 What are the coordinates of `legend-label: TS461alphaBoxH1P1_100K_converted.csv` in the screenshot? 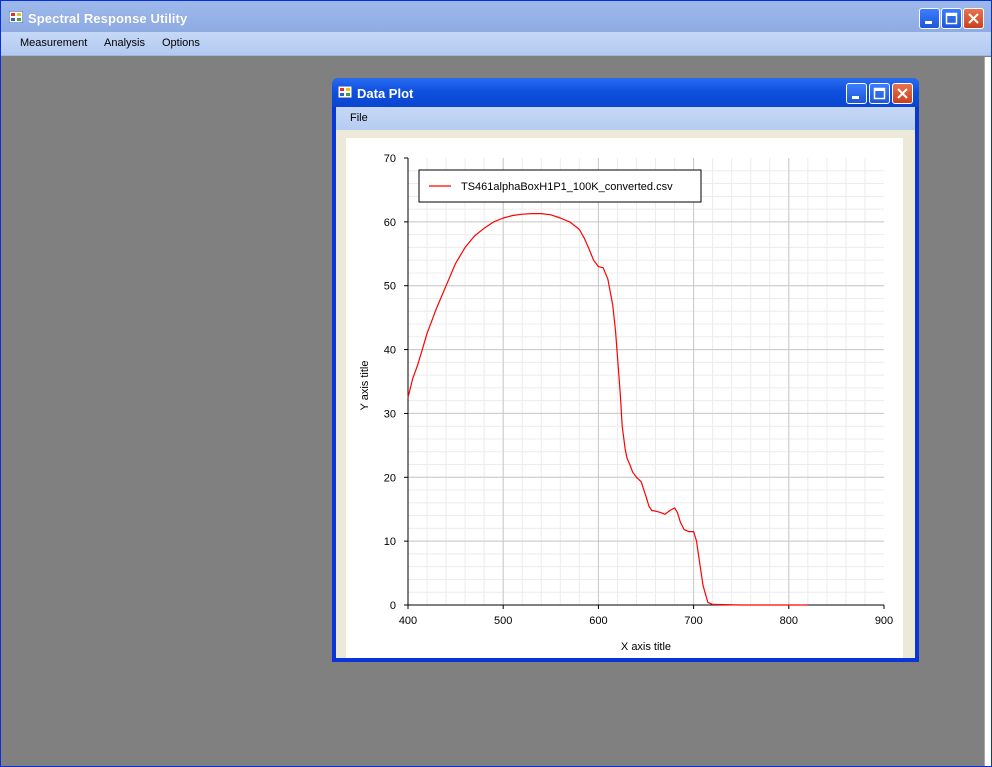 It's located at (567, 187).